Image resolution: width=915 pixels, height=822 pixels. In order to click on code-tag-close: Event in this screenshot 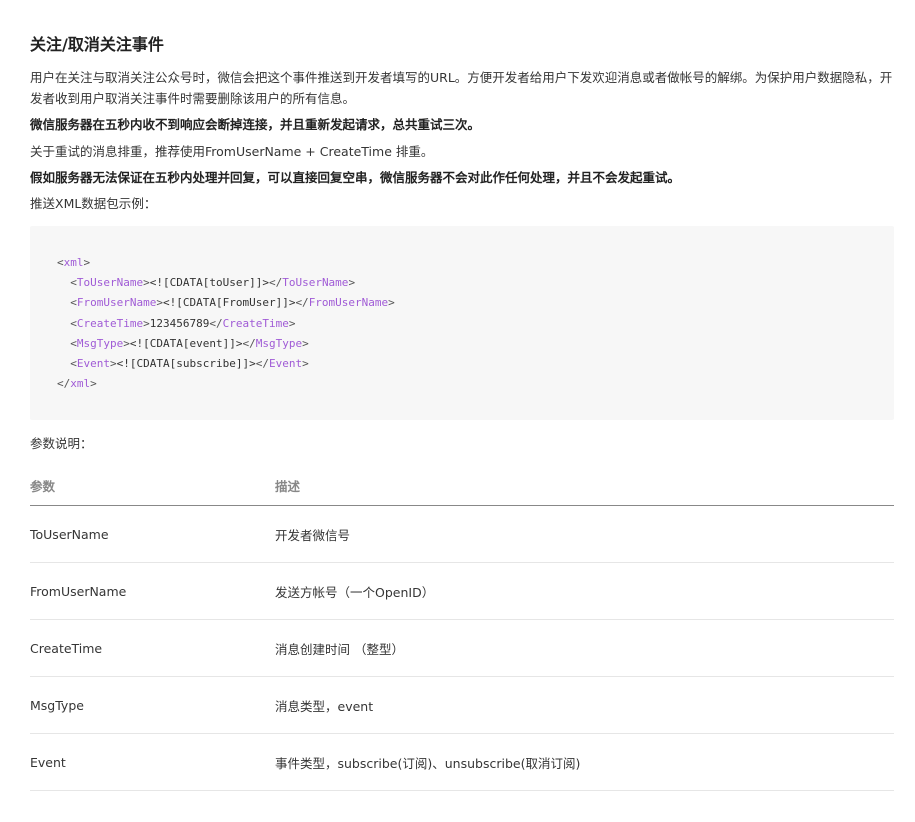, I will do `click(285, 363)`.